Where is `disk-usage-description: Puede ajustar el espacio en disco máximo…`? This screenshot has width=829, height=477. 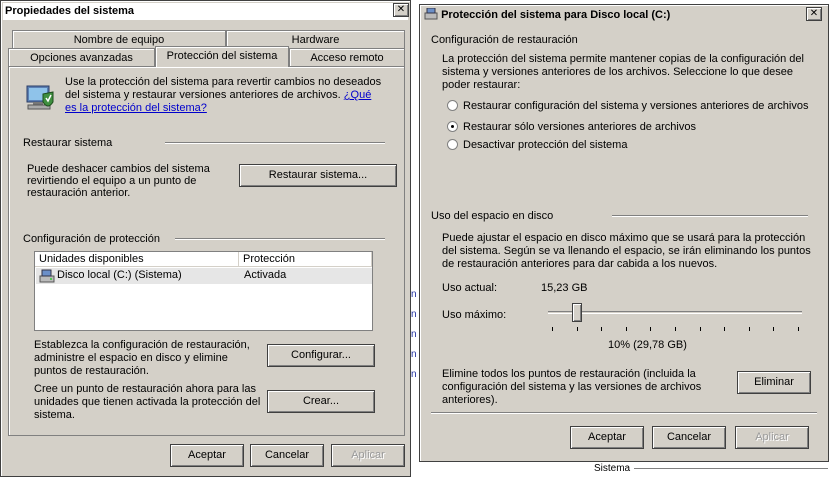
disk-usage-description: Puede ajustar el espacio en disco máximo… is located at coordinates (626, 251).